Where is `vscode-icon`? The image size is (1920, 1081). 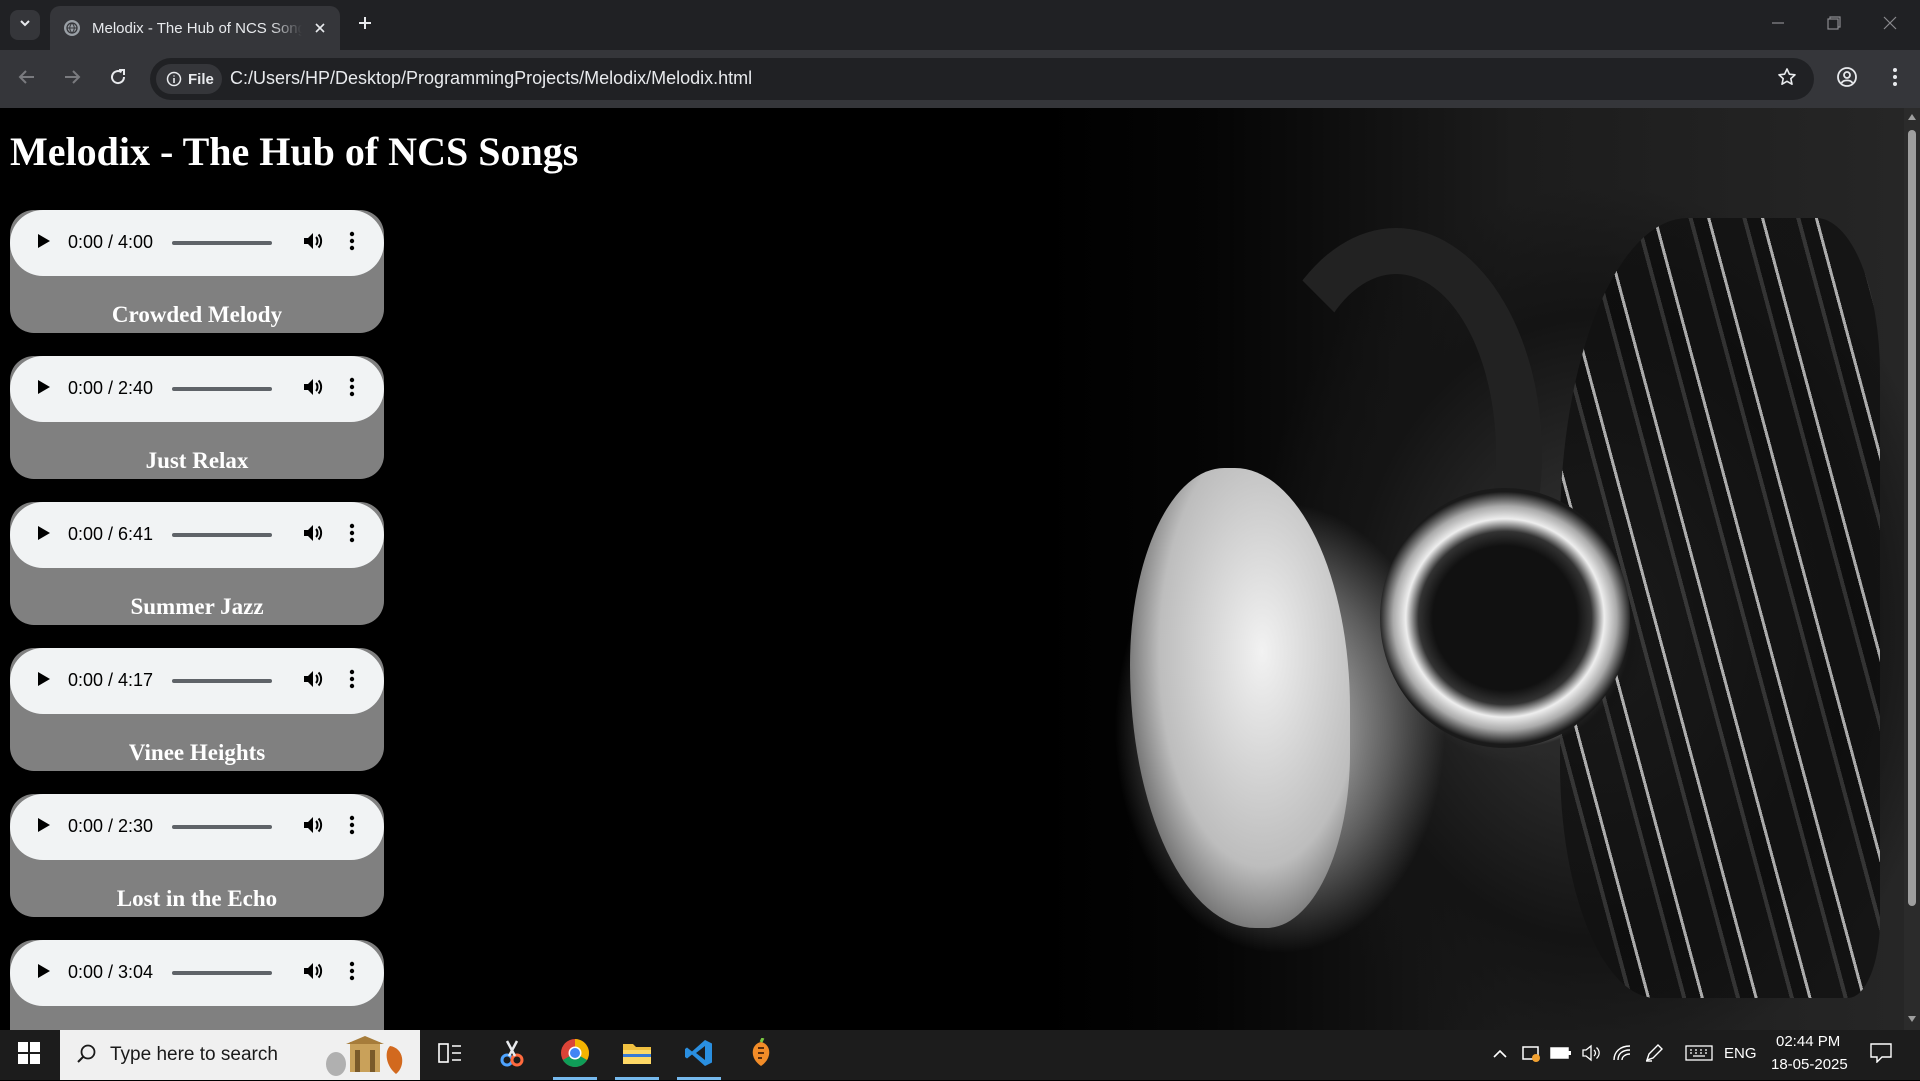 vscode-icon is located at coordinates (699, 1055).